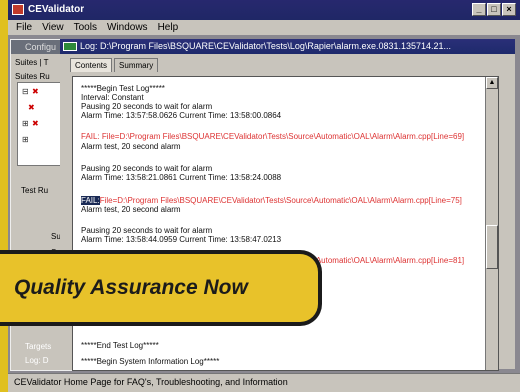  What do you see at coordinates (85, 27) in the screenshot?
I see `menu-tools: Tools` at bounding box center [85, 27].